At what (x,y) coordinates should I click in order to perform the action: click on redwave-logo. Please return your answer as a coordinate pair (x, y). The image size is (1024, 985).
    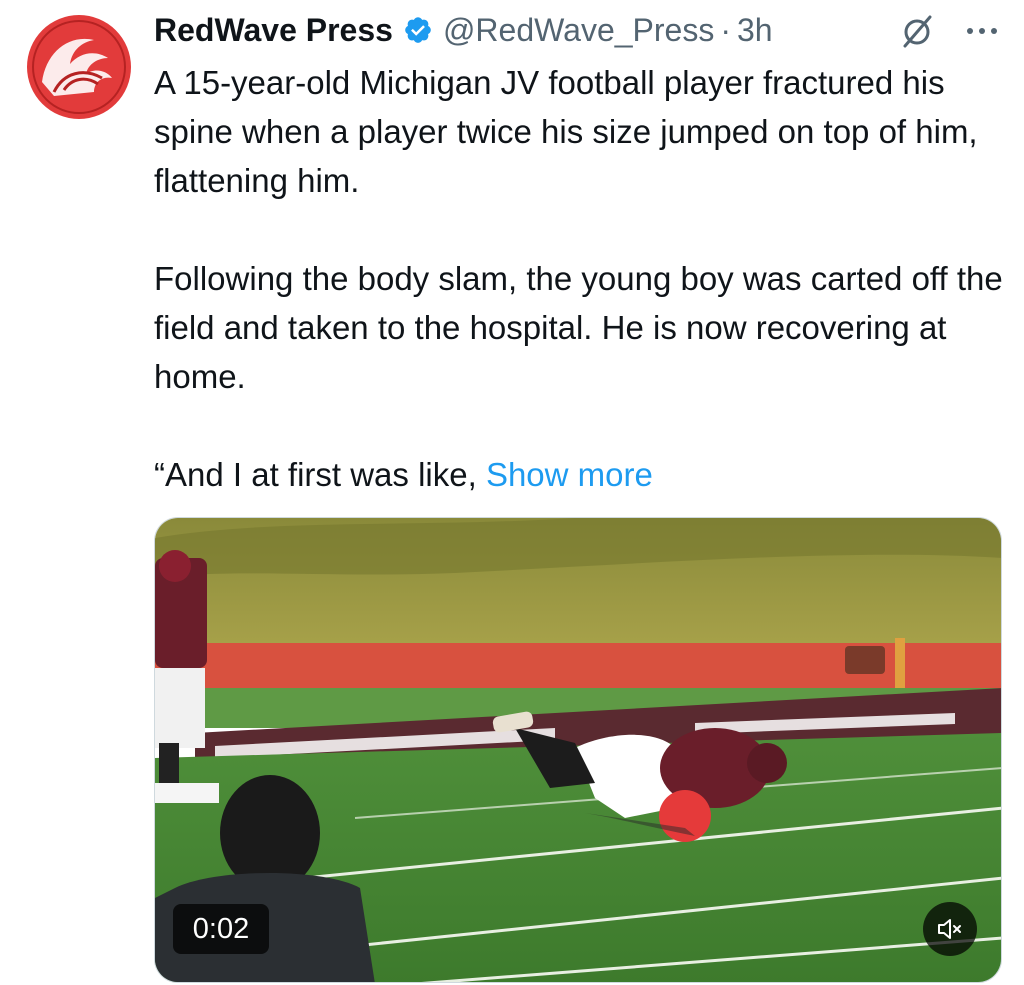
    Looking at the image, I should click on (79, 67).